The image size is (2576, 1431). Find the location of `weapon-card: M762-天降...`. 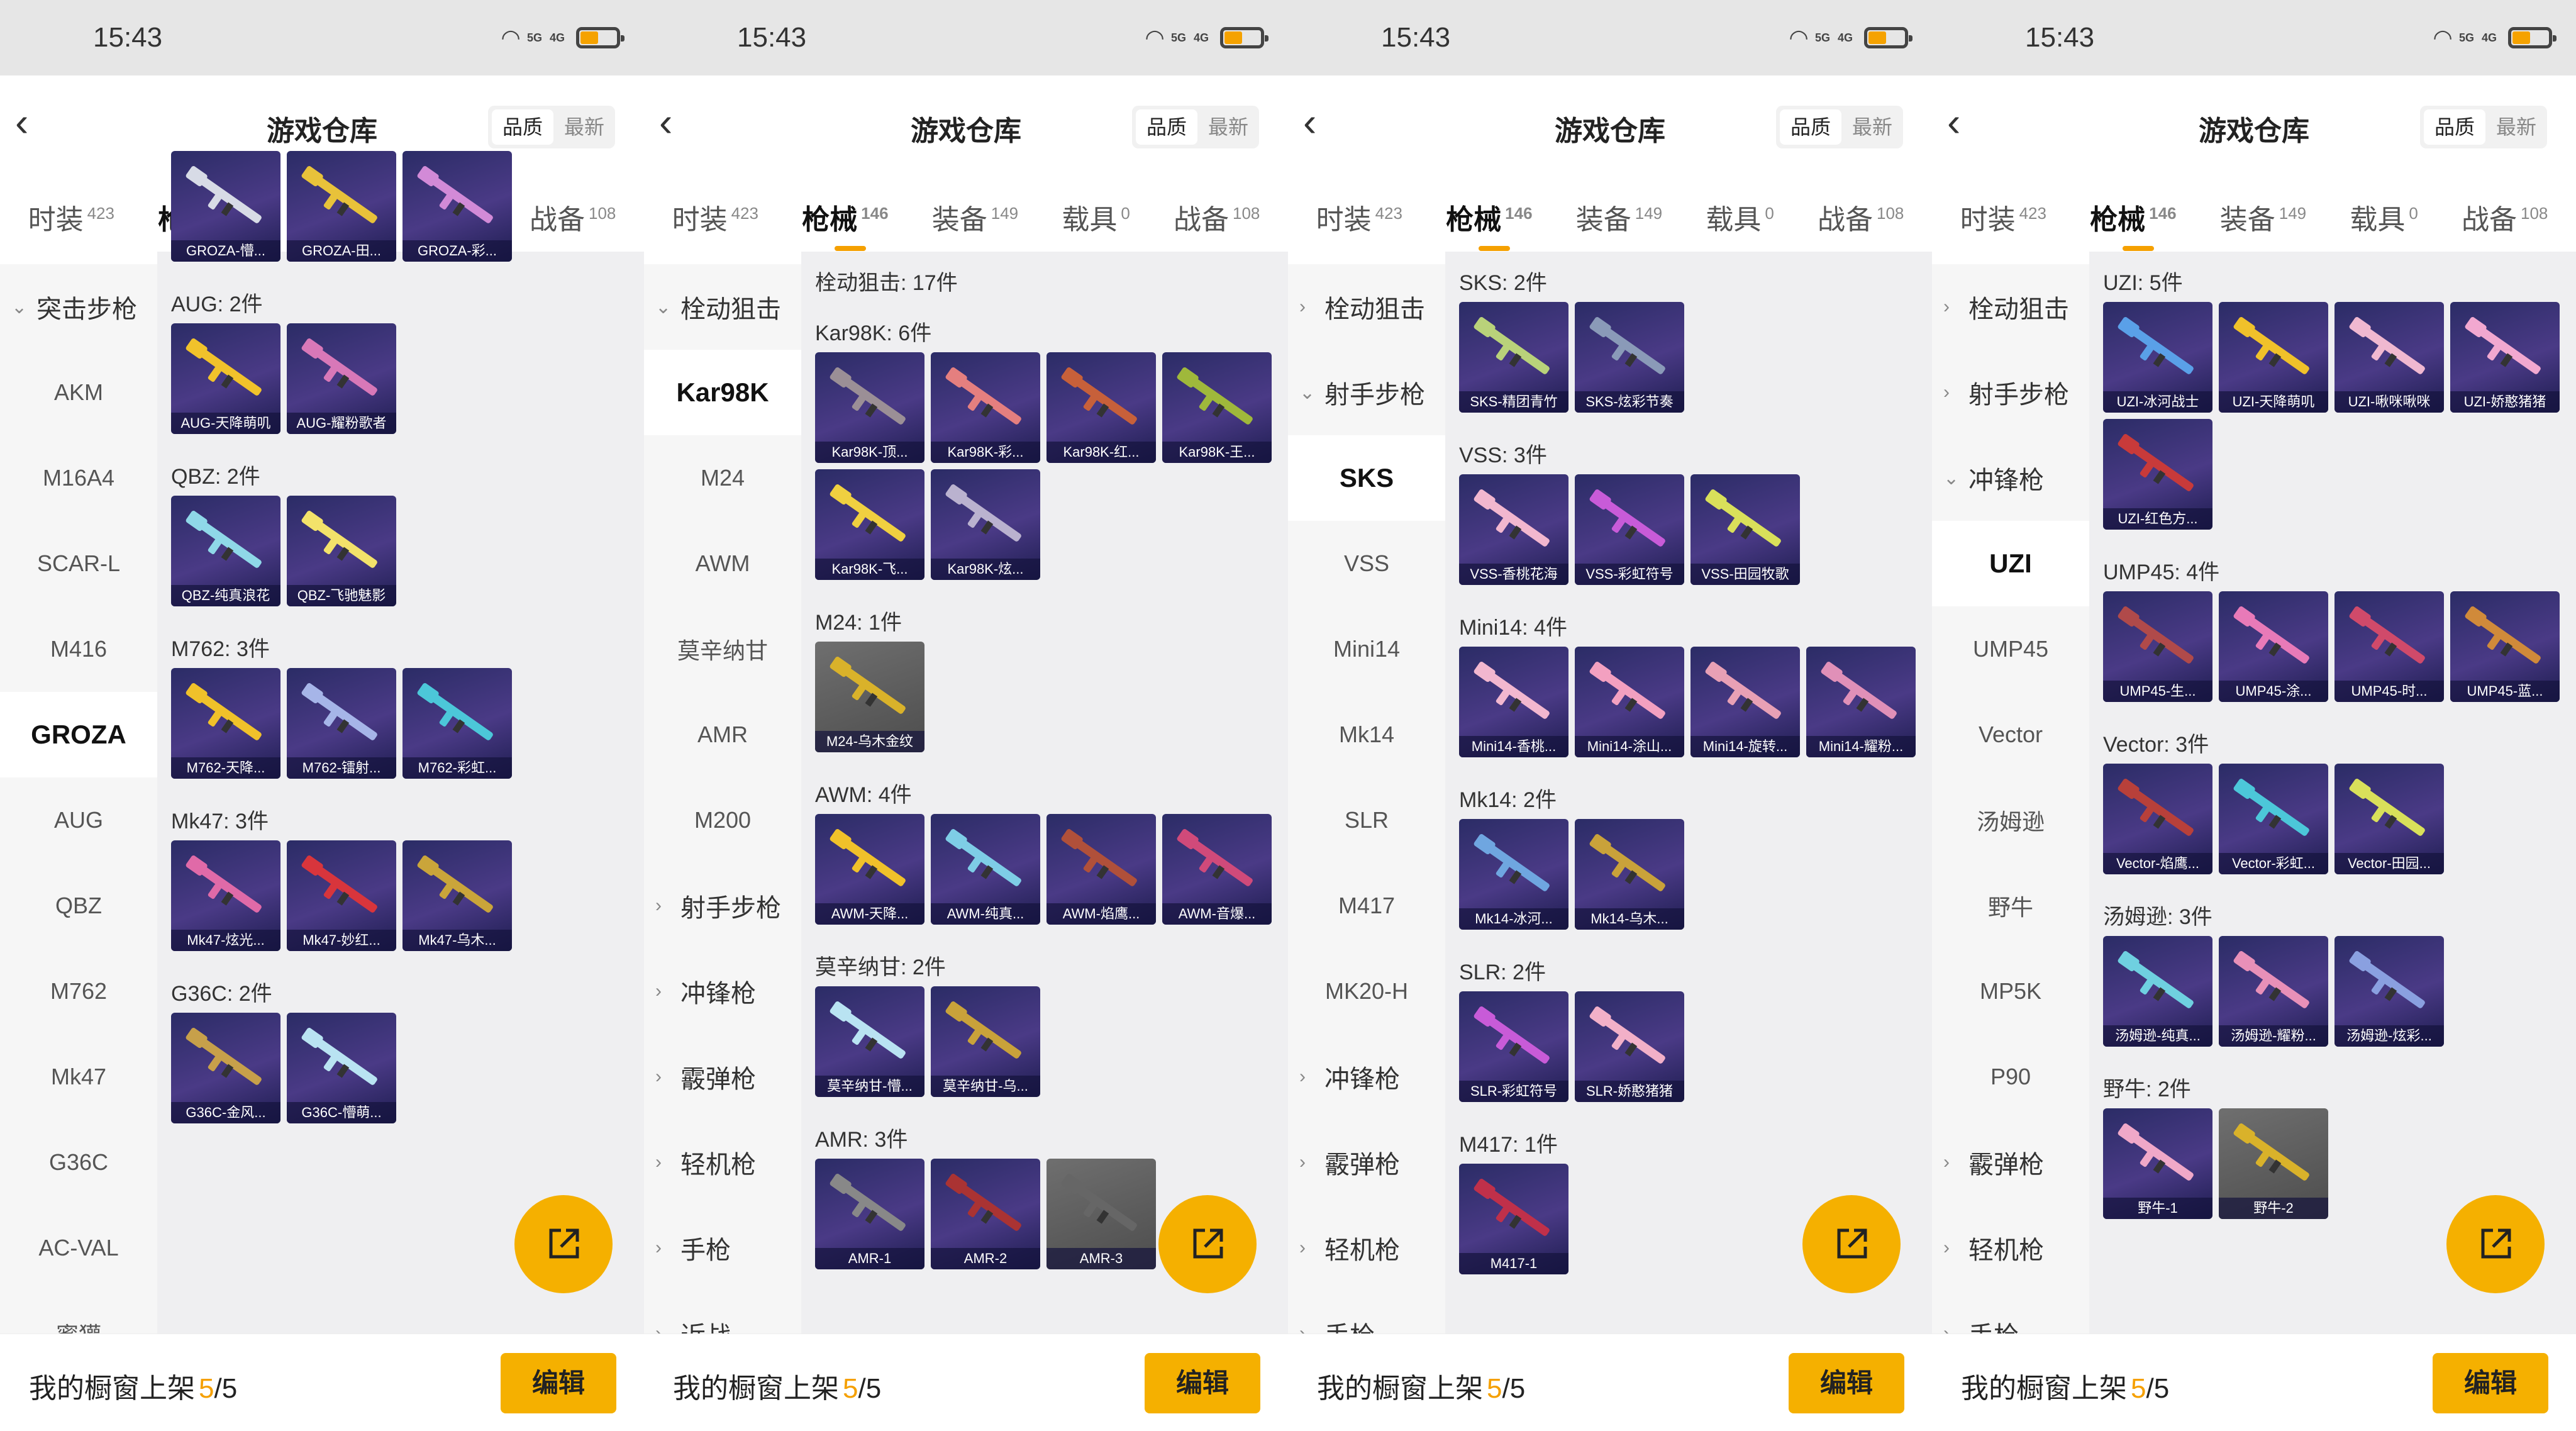

weapon-card: M762-天降... is located at coordinates (225, 723).